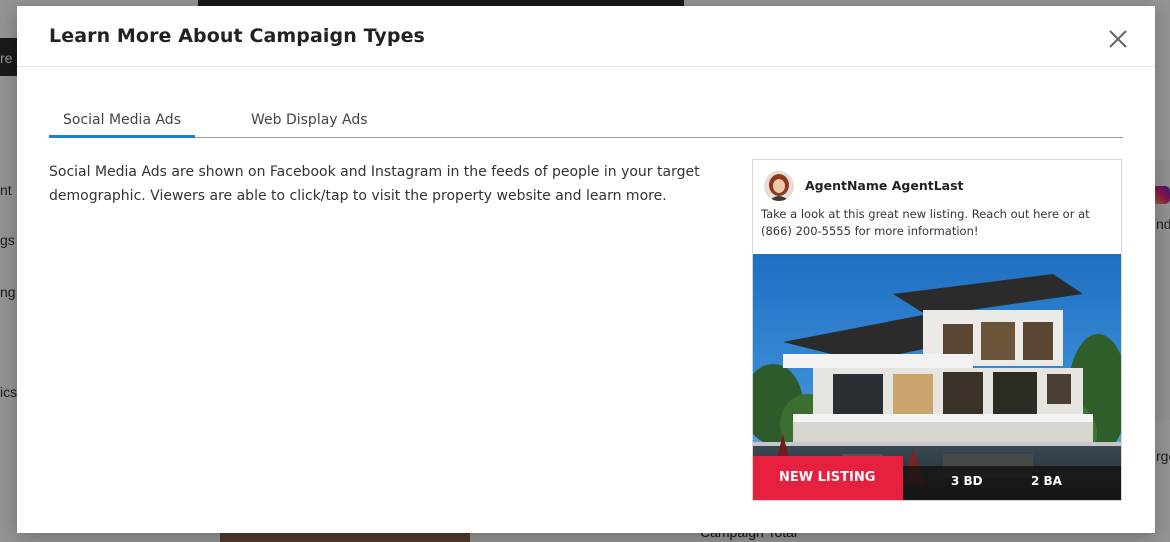 Image resolution: width=1170 pixels, height=542 pixels. I want to click on agent-name: AgentName AgentLast, so click(884, 185).